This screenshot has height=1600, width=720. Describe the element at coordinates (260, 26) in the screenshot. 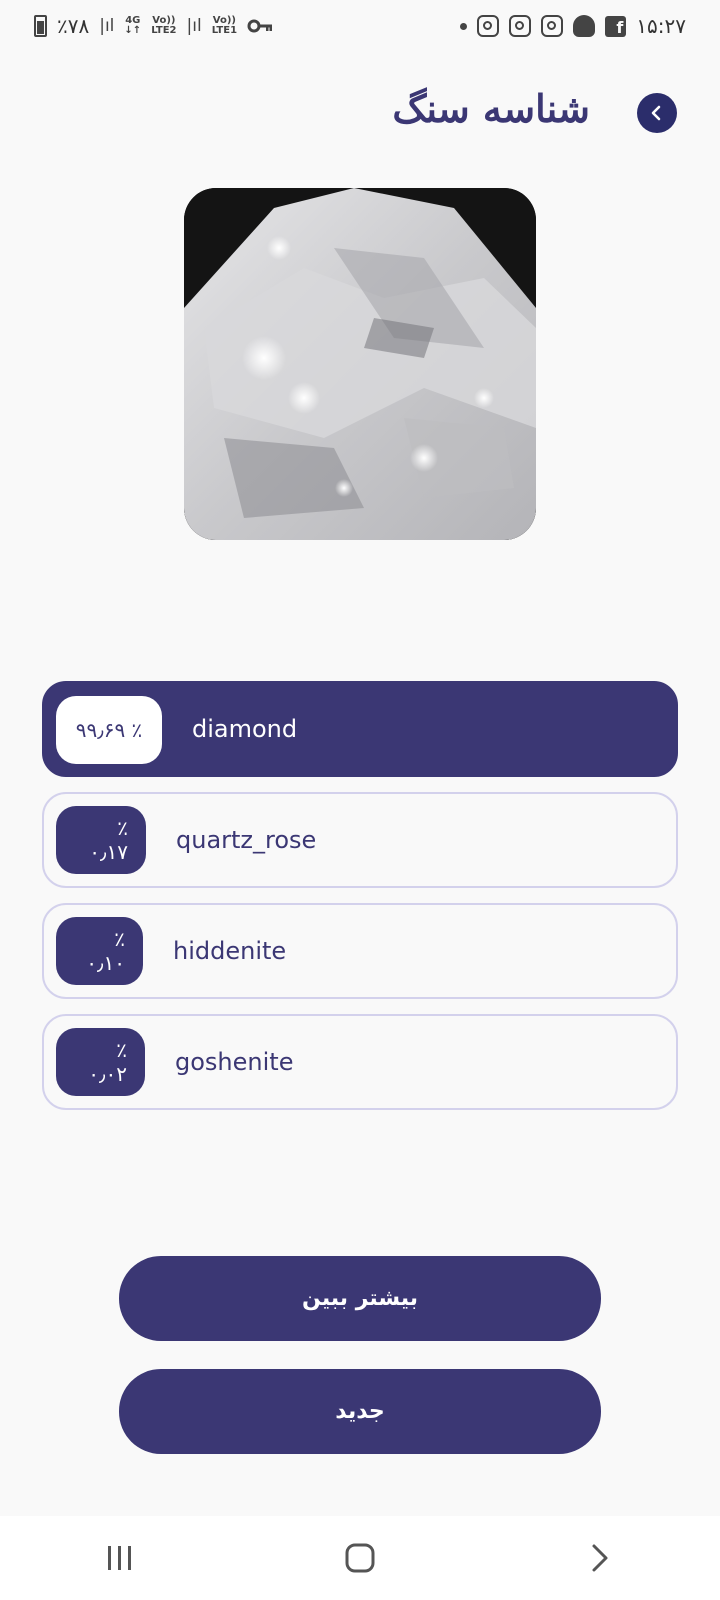

I see `key-icon` at that location.